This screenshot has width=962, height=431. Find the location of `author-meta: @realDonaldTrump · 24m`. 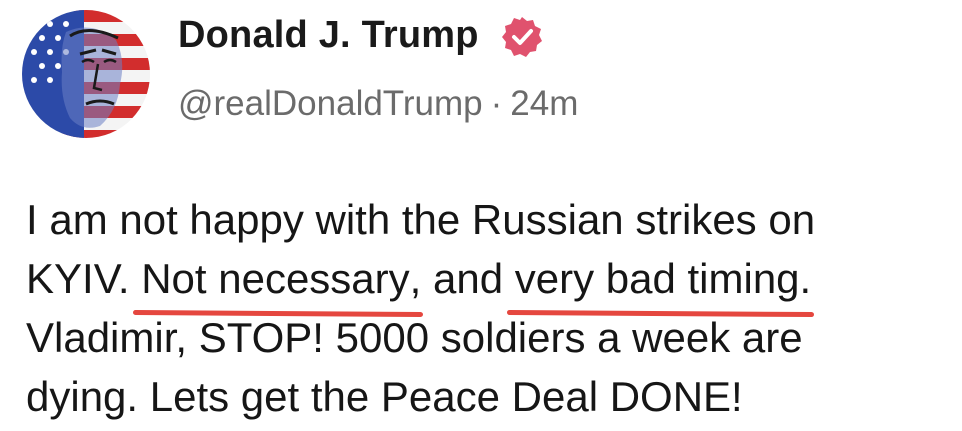

author-meta: @realDonaldTrump · 24m is located at coordinates (378, 104).